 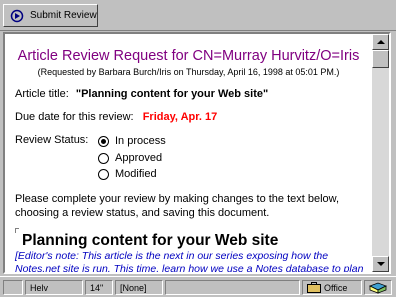 What do you see at coordinates (133, 287) in the screenshot?
I see `style-name: [None]` at bounding box center [133, 287].